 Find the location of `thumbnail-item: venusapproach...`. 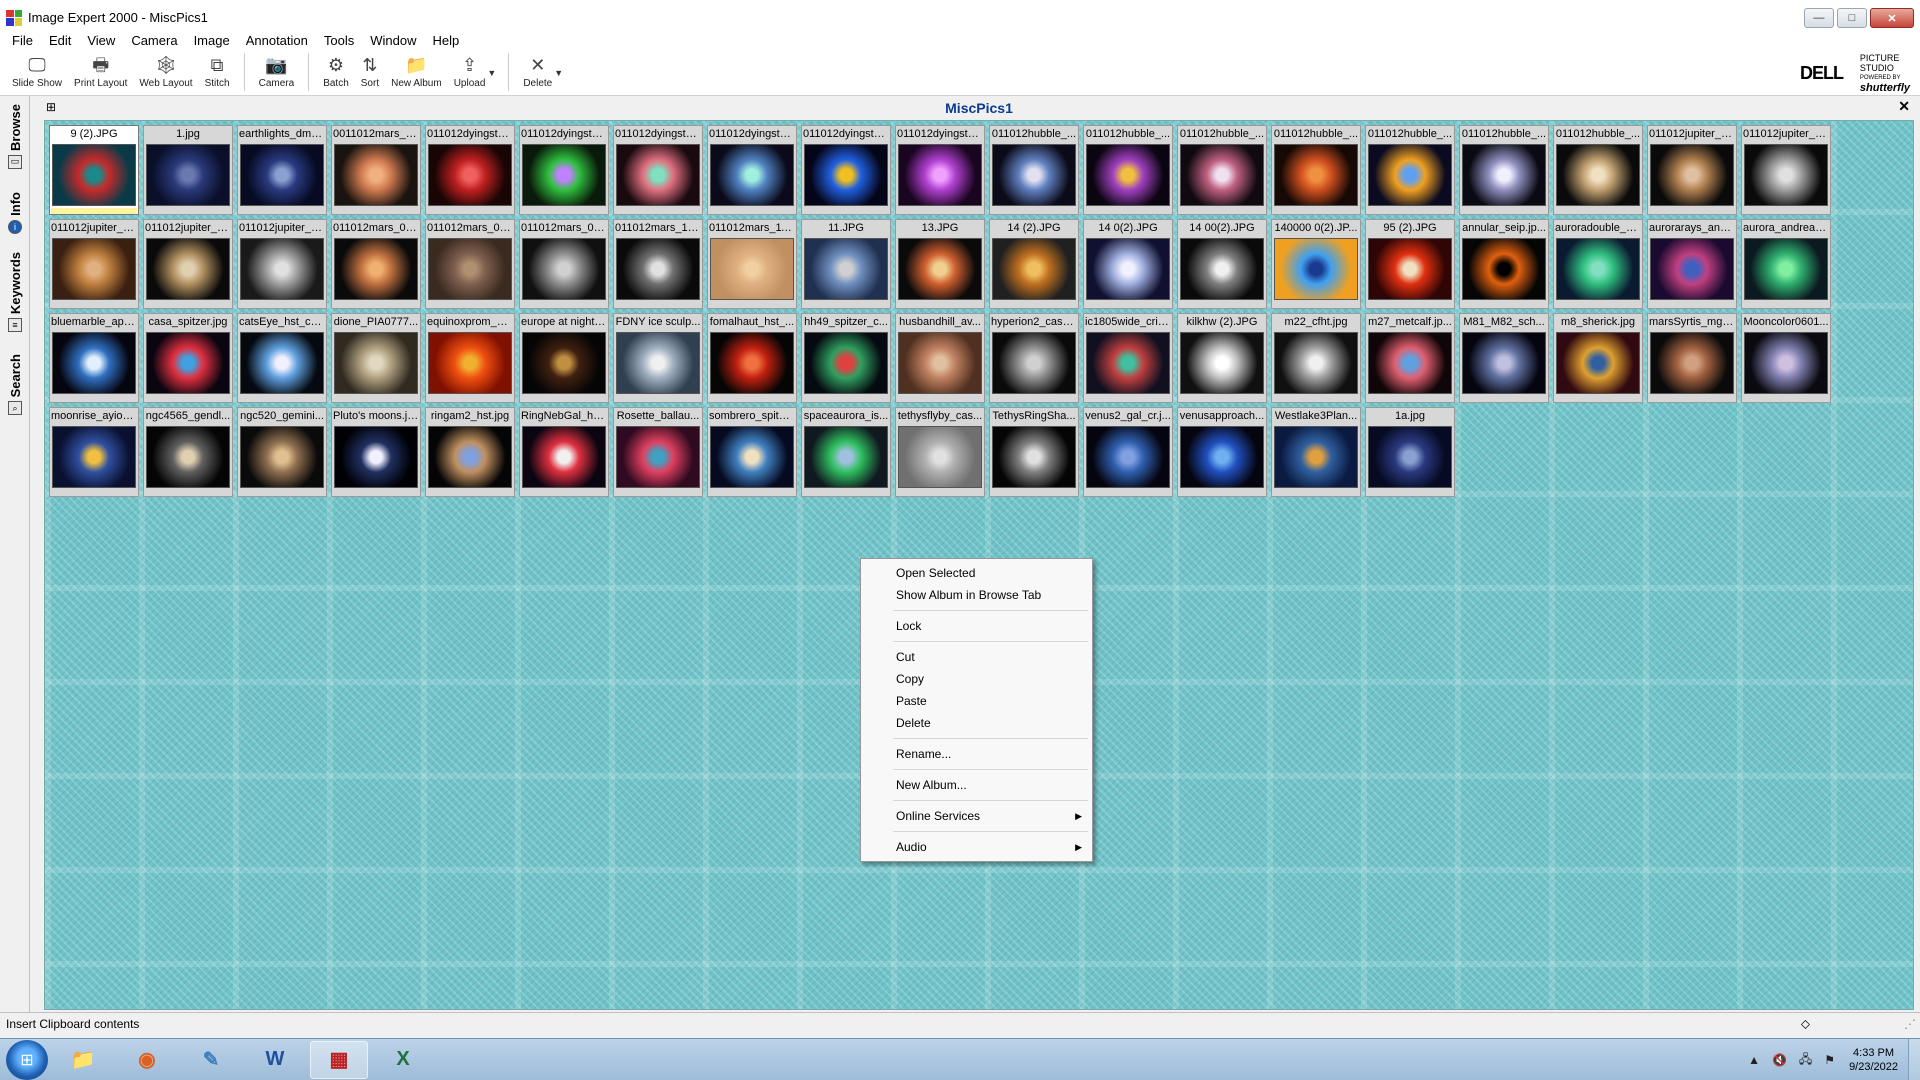

thumbnail-item: venusapproach... is located at coordinates (1222, 452).